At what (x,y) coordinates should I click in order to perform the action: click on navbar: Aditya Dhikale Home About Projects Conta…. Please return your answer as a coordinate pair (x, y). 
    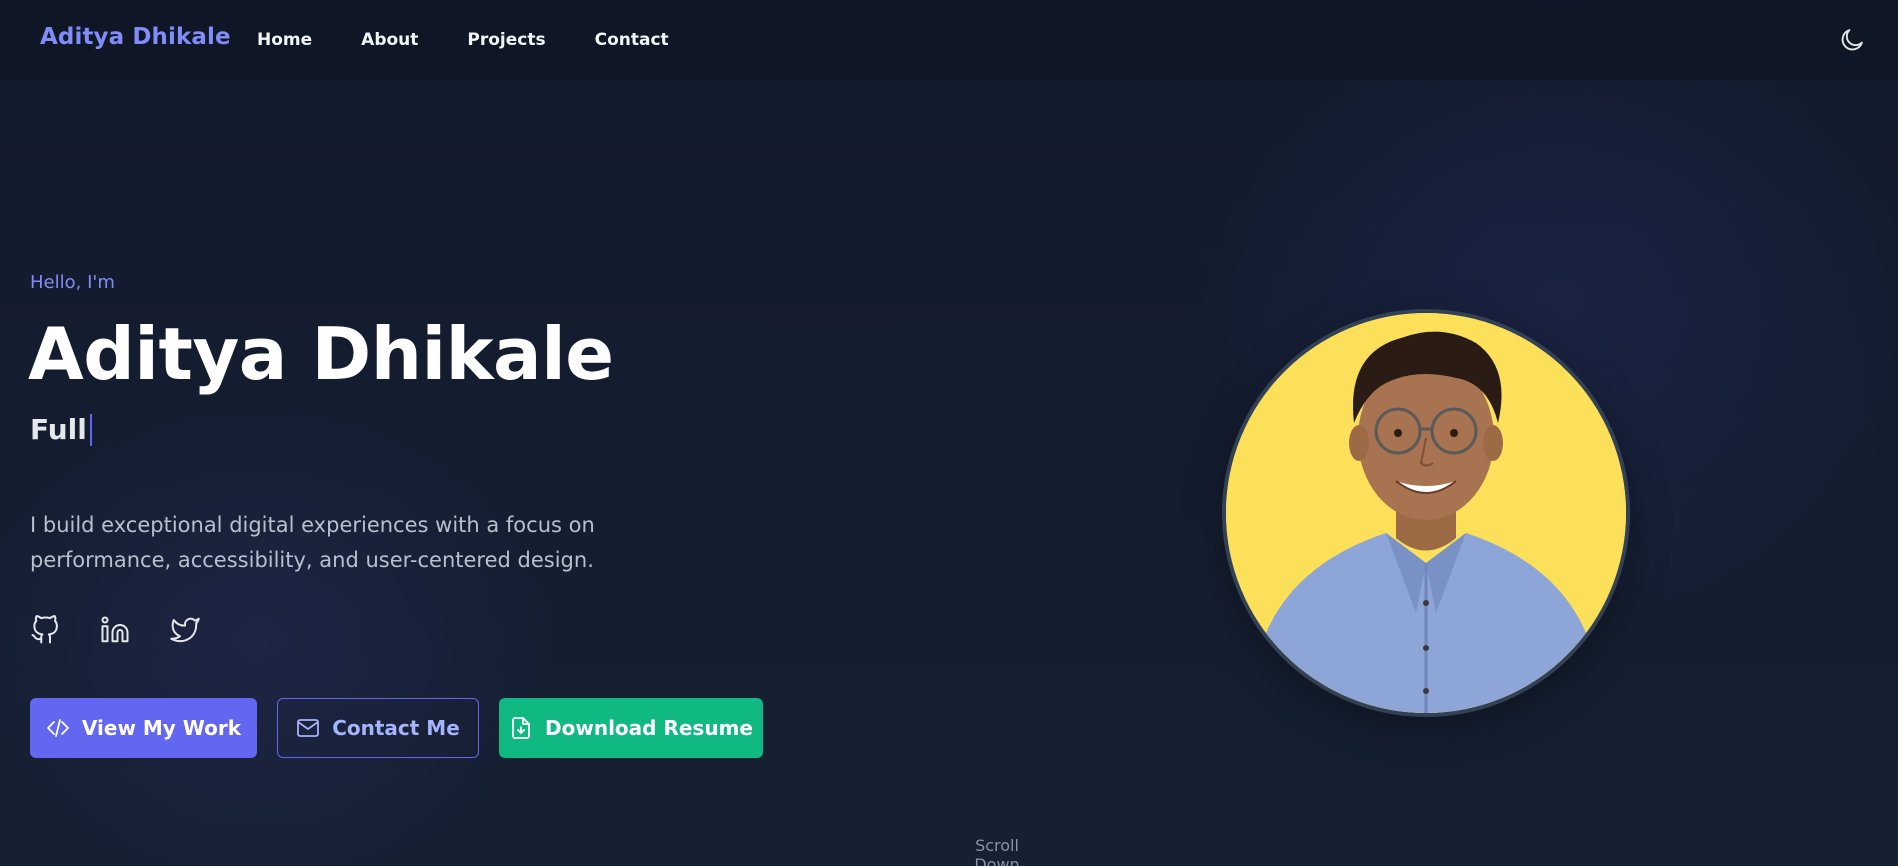
    Looking at the image, I should click on (949, 40).